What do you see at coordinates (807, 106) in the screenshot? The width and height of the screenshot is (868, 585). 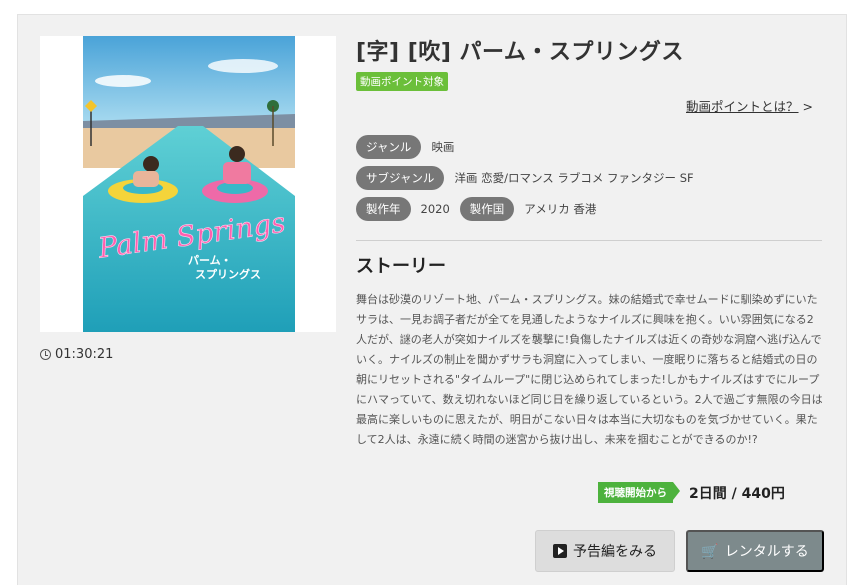 I see `chevron-right-icon: >` at bounding box center [807, 106].